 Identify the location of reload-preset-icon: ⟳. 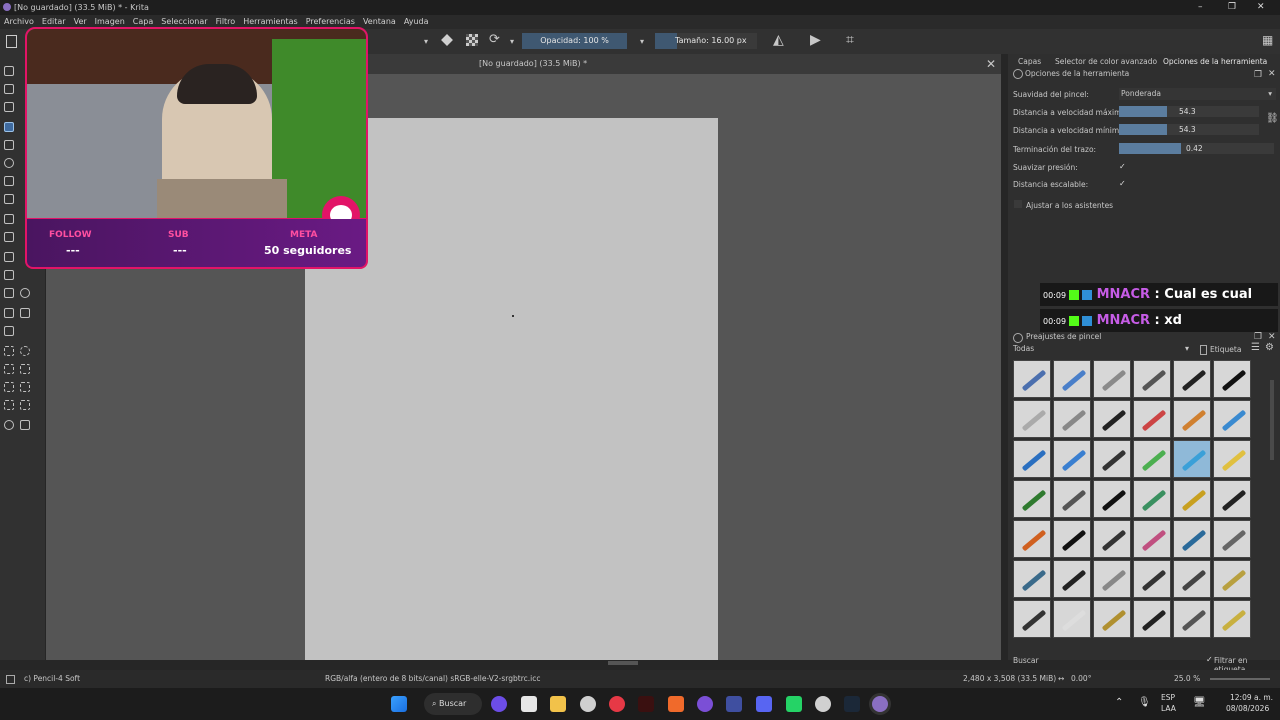
(494, 39).